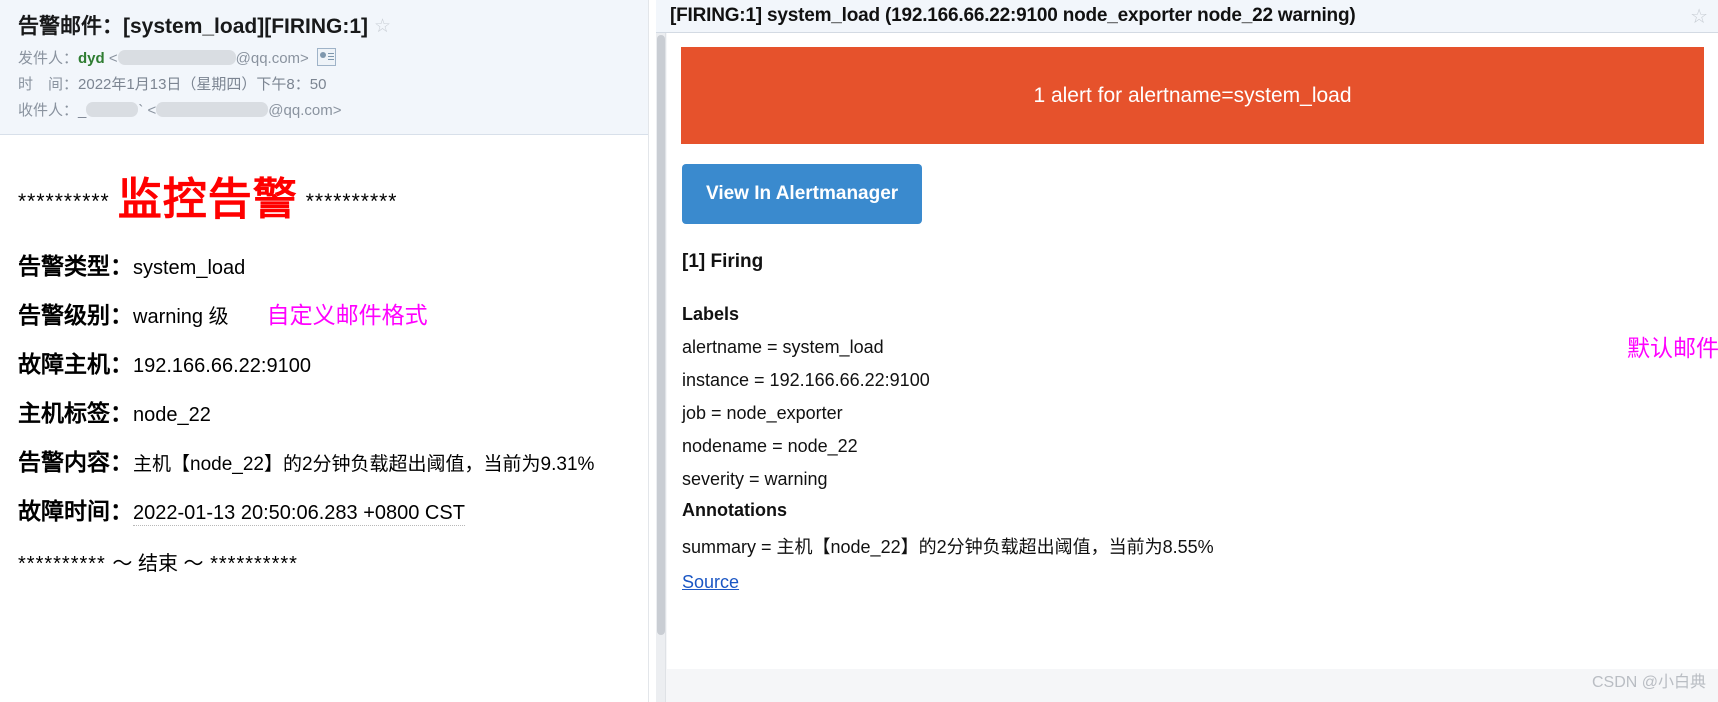 The image size is (1718, 702). Describe the element at coordinates (272, 58) in the screenshot. I see `from-domain: @qq.com>` at that location.